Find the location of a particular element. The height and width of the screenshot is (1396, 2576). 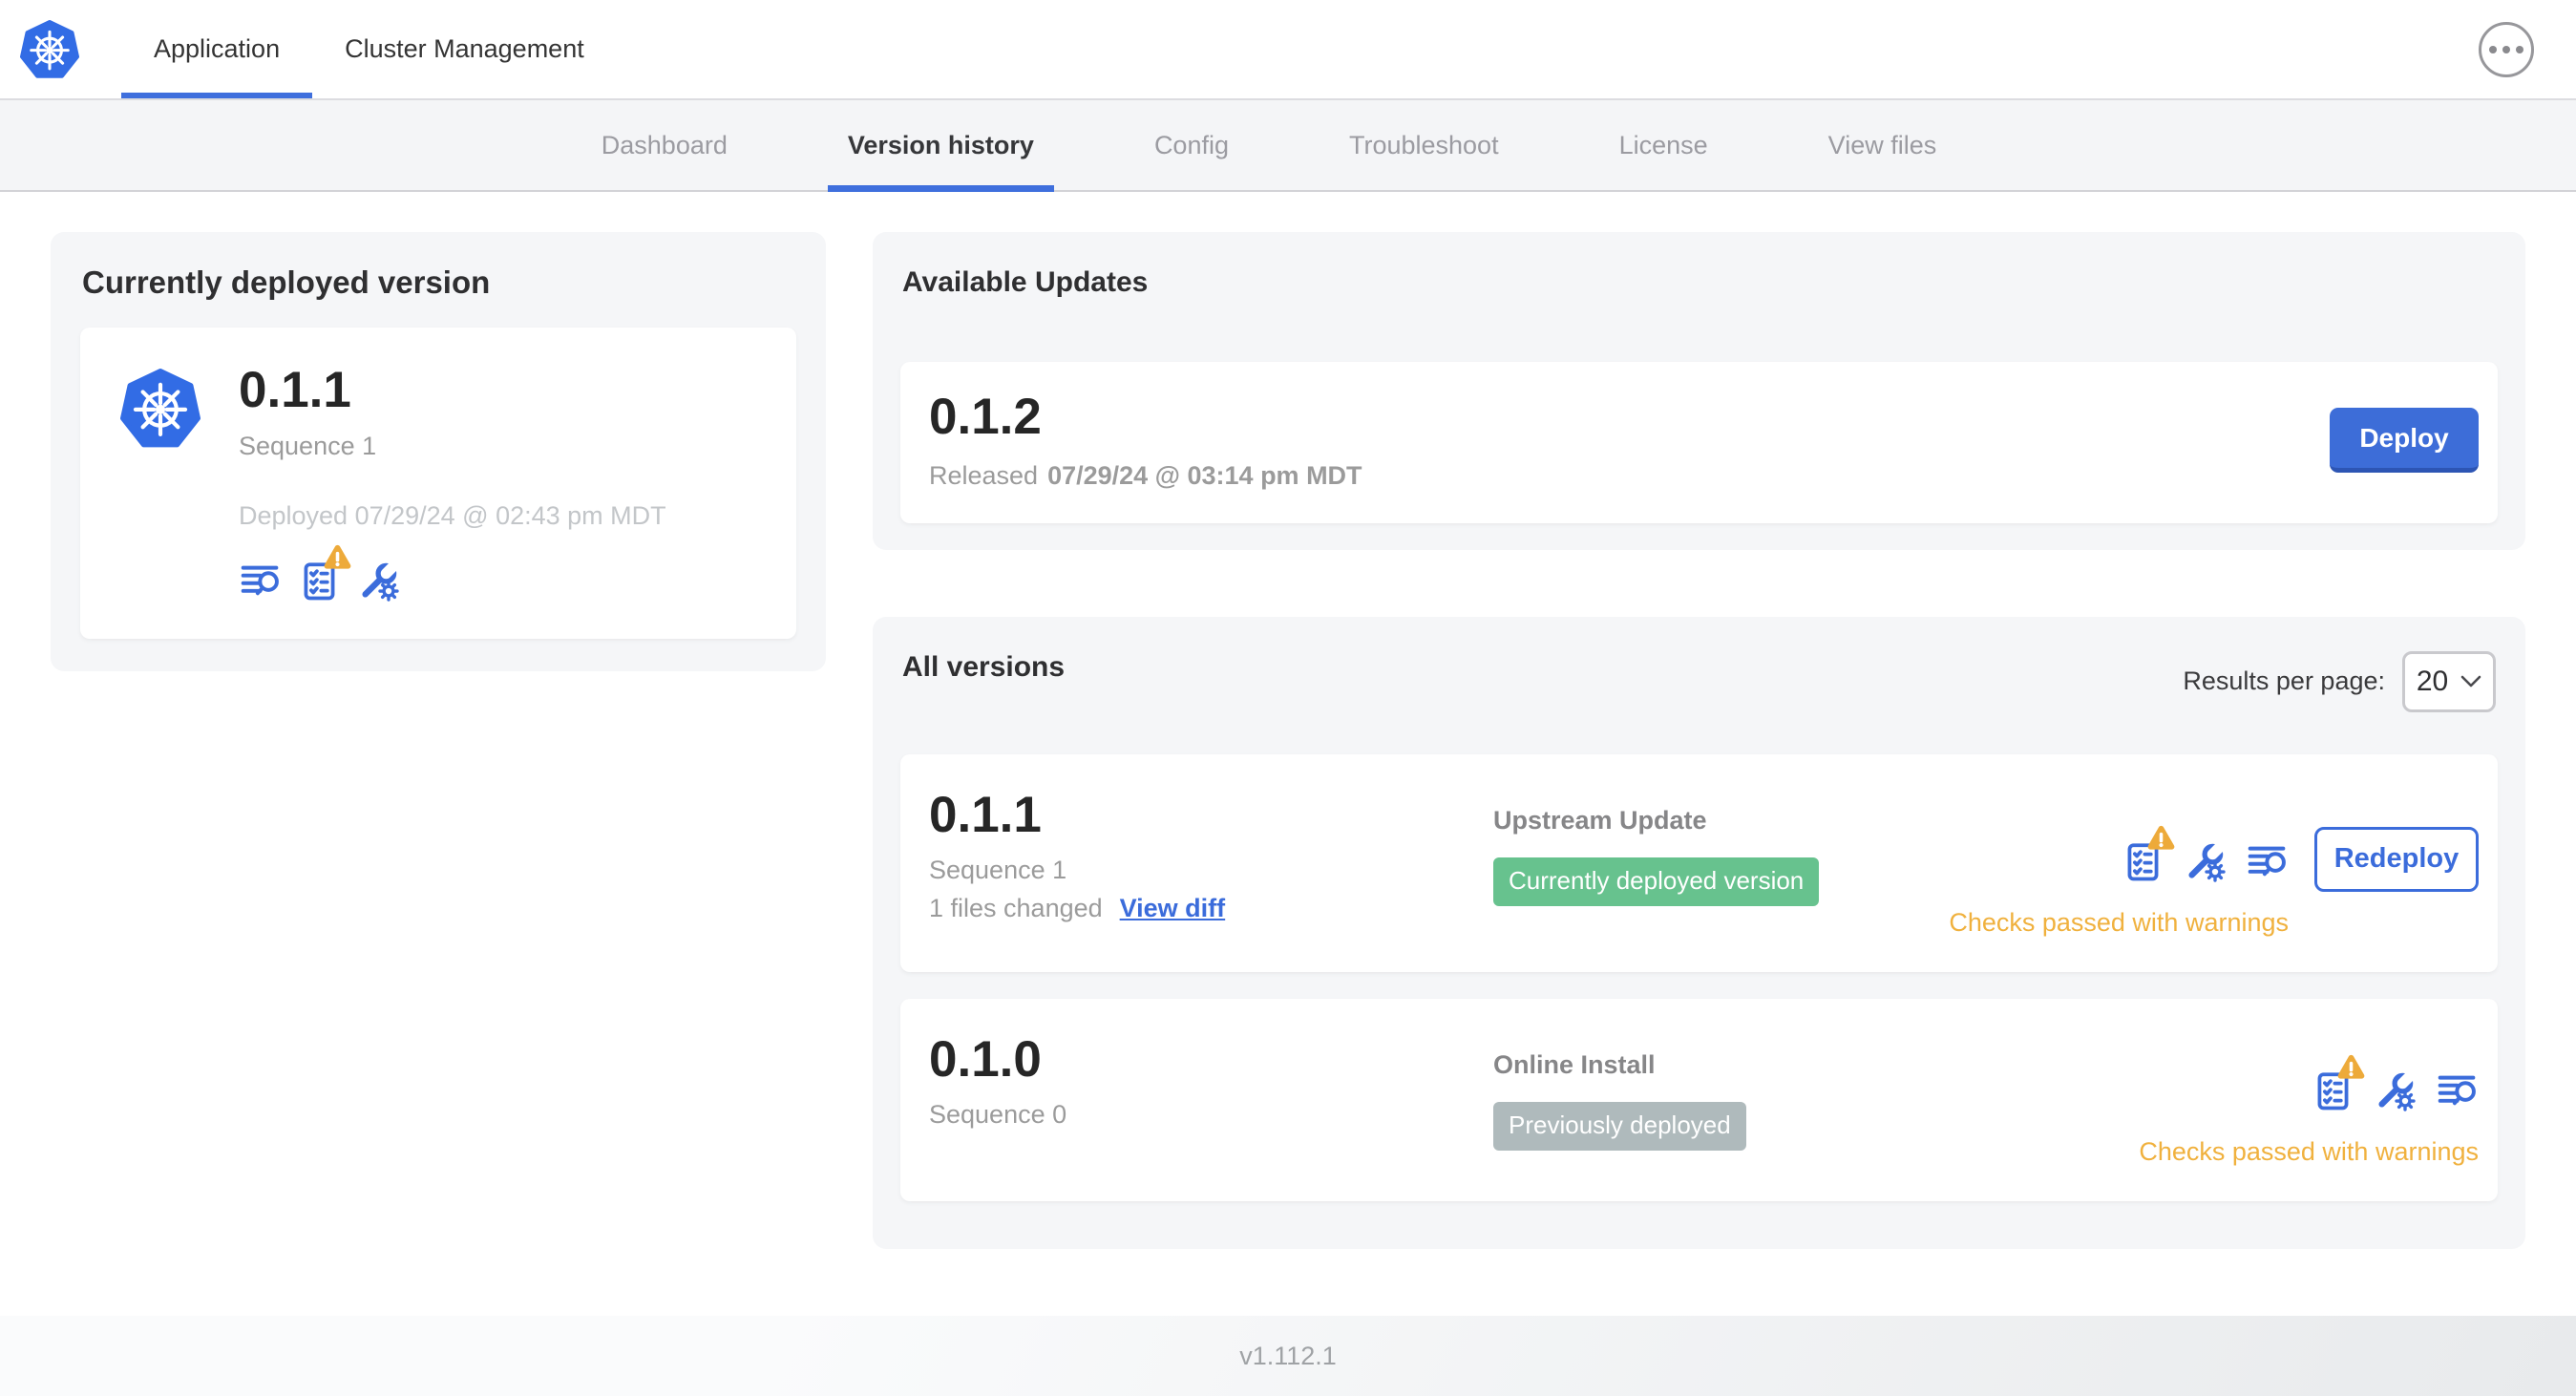

tab-application-label: Application is located at coordinates (217, 48).